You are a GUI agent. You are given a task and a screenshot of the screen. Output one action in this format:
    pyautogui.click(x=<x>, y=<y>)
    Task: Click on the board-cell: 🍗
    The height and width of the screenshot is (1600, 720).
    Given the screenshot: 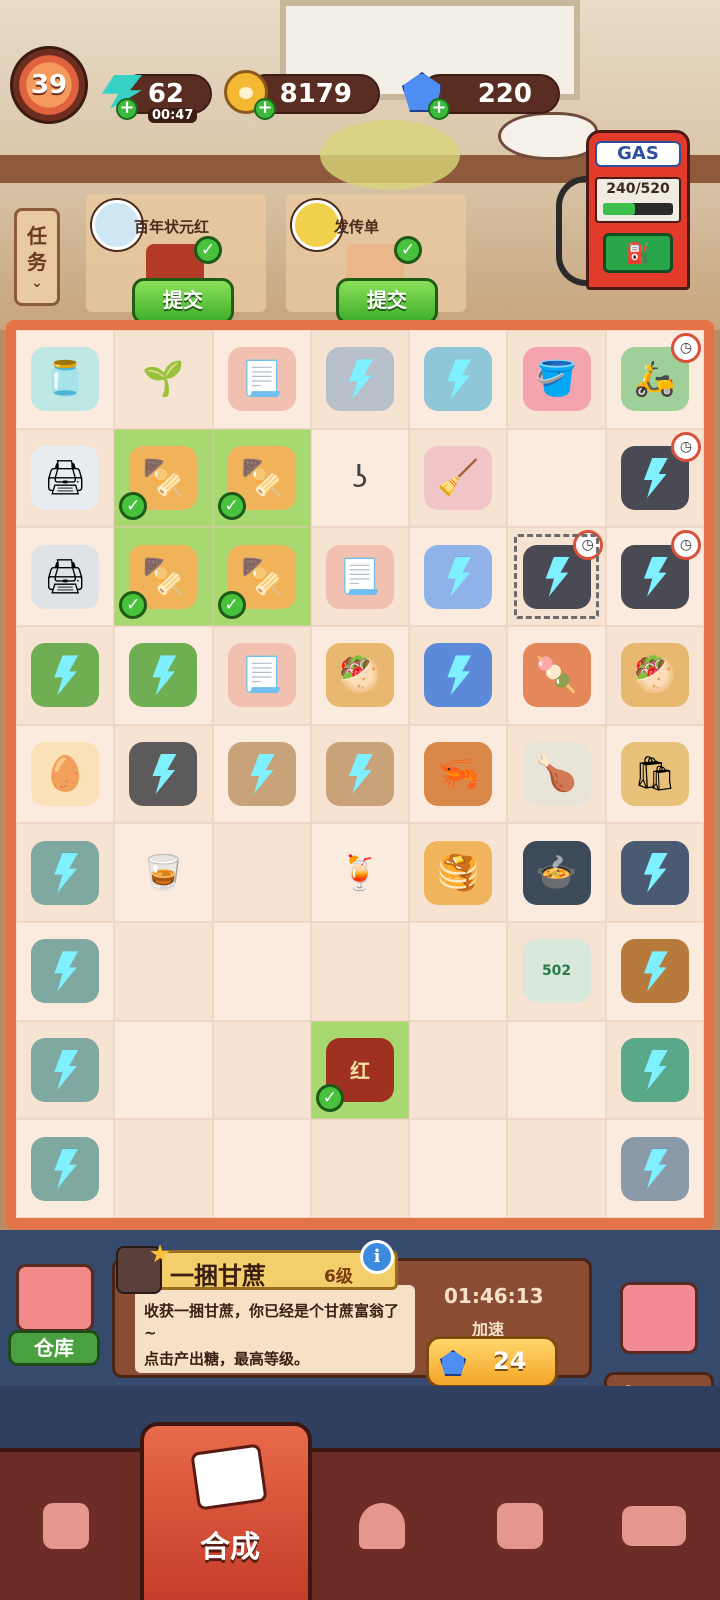 What is the action you would take?
    pyautogui.click(x=556, y=774)
    